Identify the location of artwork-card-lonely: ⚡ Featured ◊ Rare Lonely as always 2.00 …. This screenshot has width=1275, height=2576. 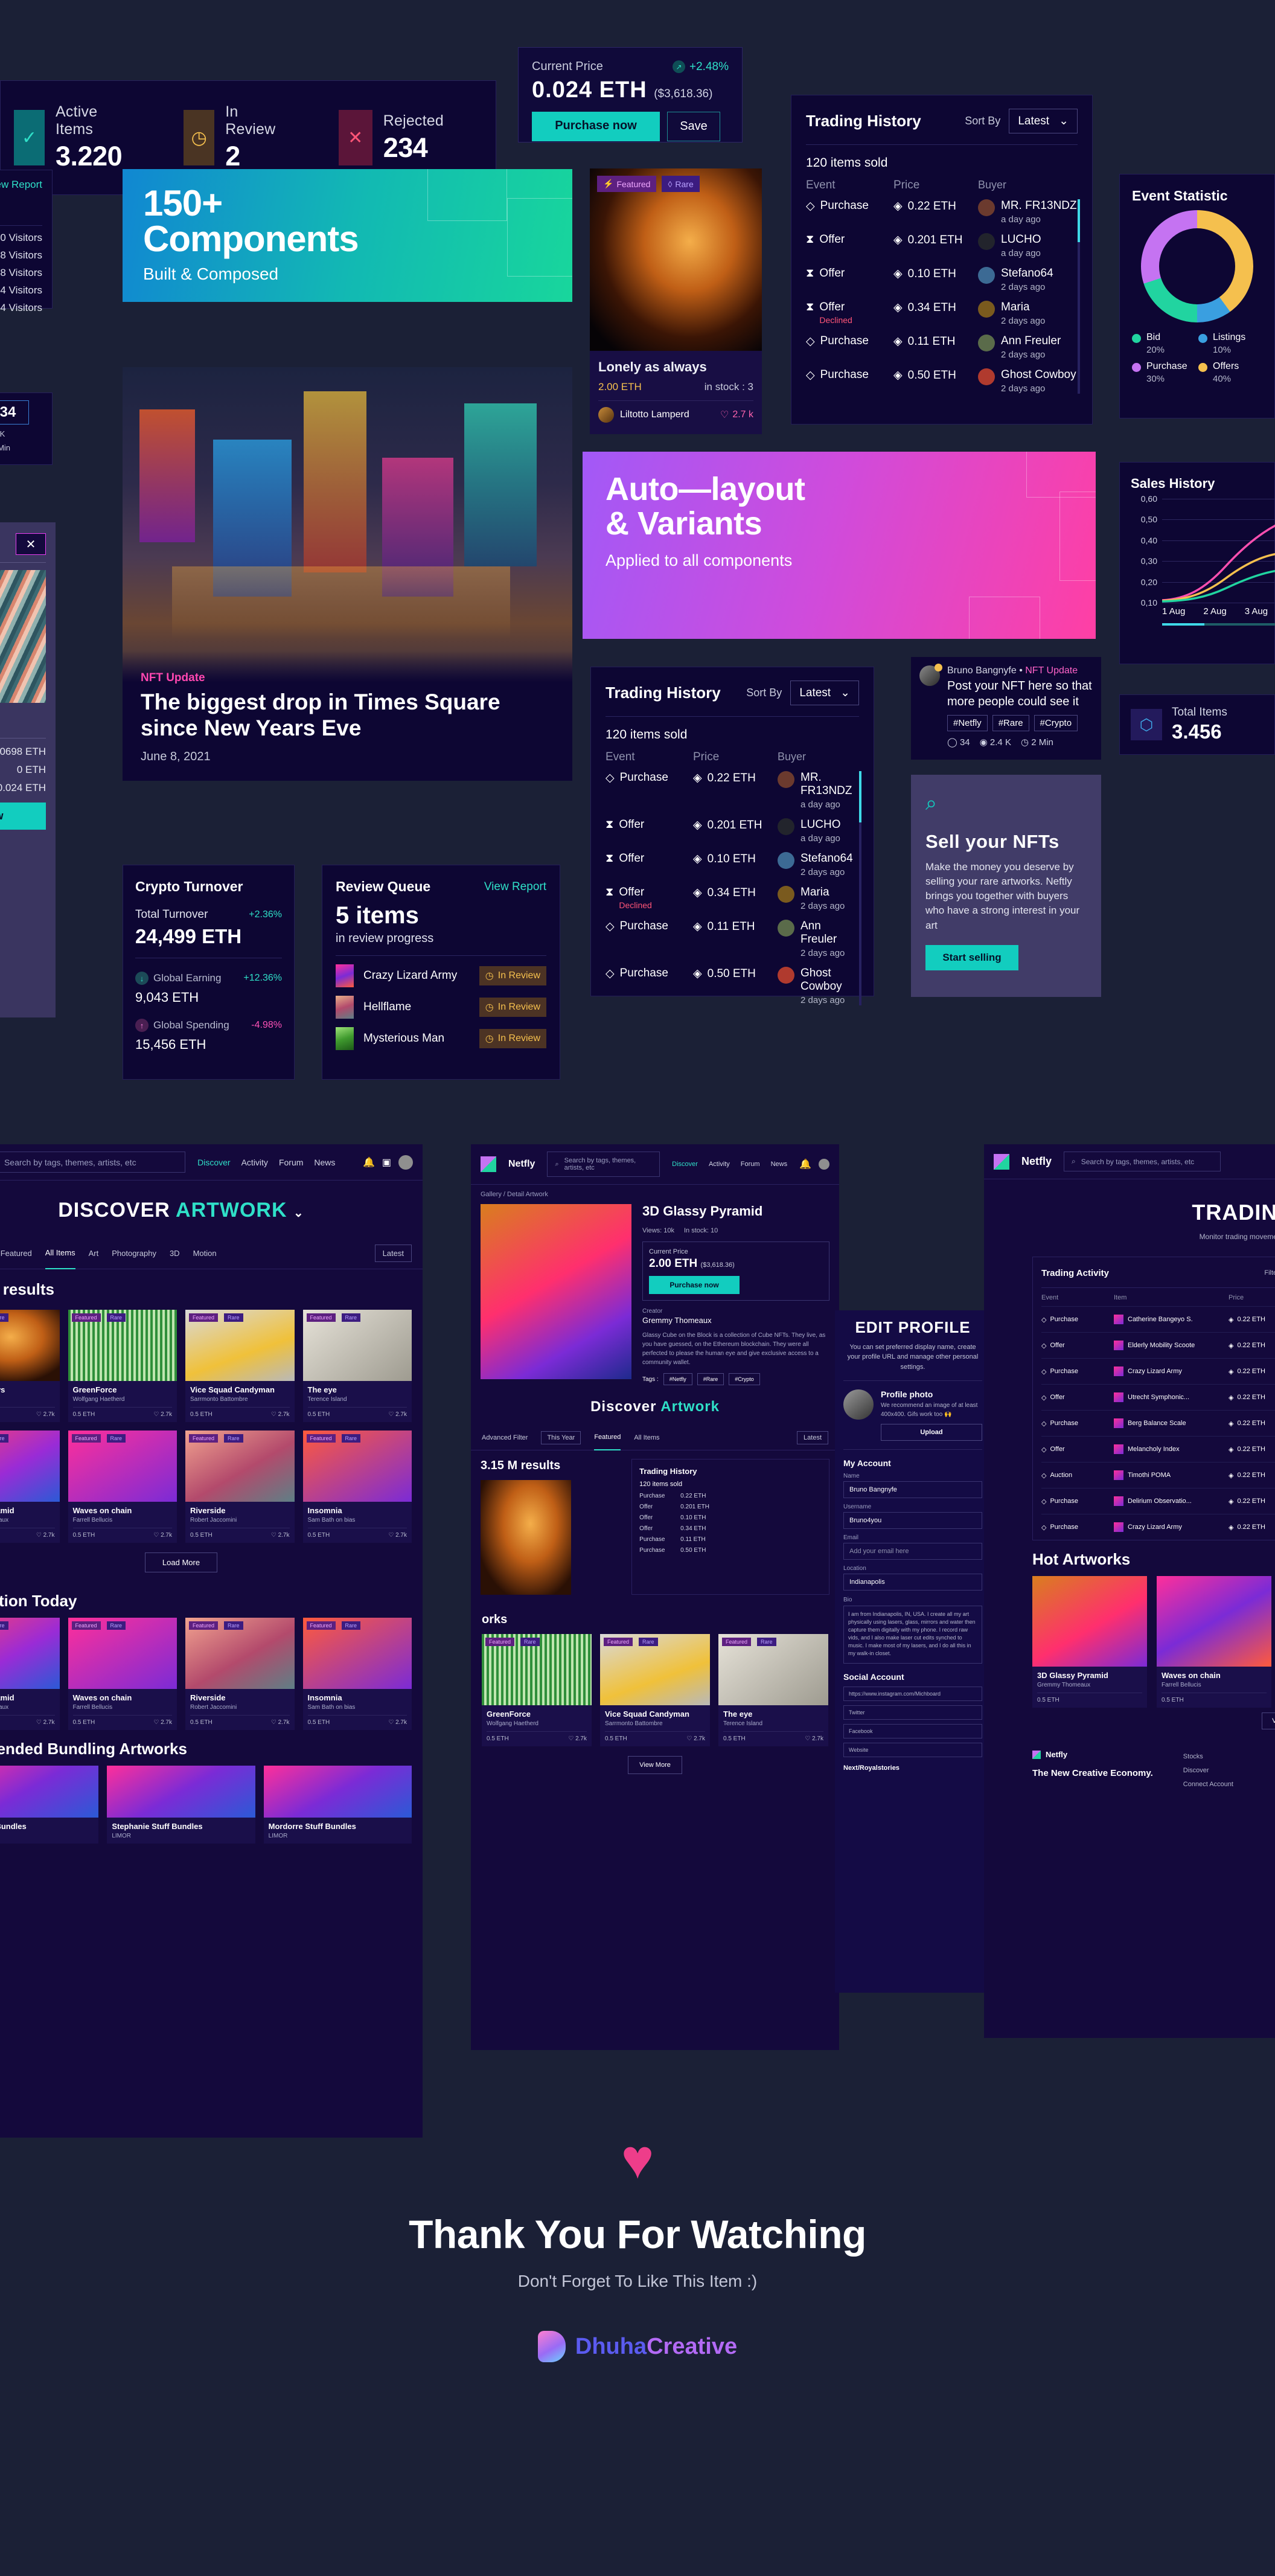
(676, 301).